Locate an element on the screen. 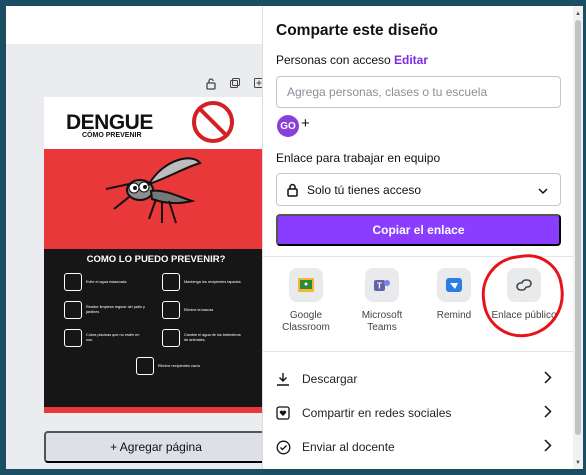 The image size is (586, 475). share-google-classroom: Google Classroom is located at coordinates (306, 301).